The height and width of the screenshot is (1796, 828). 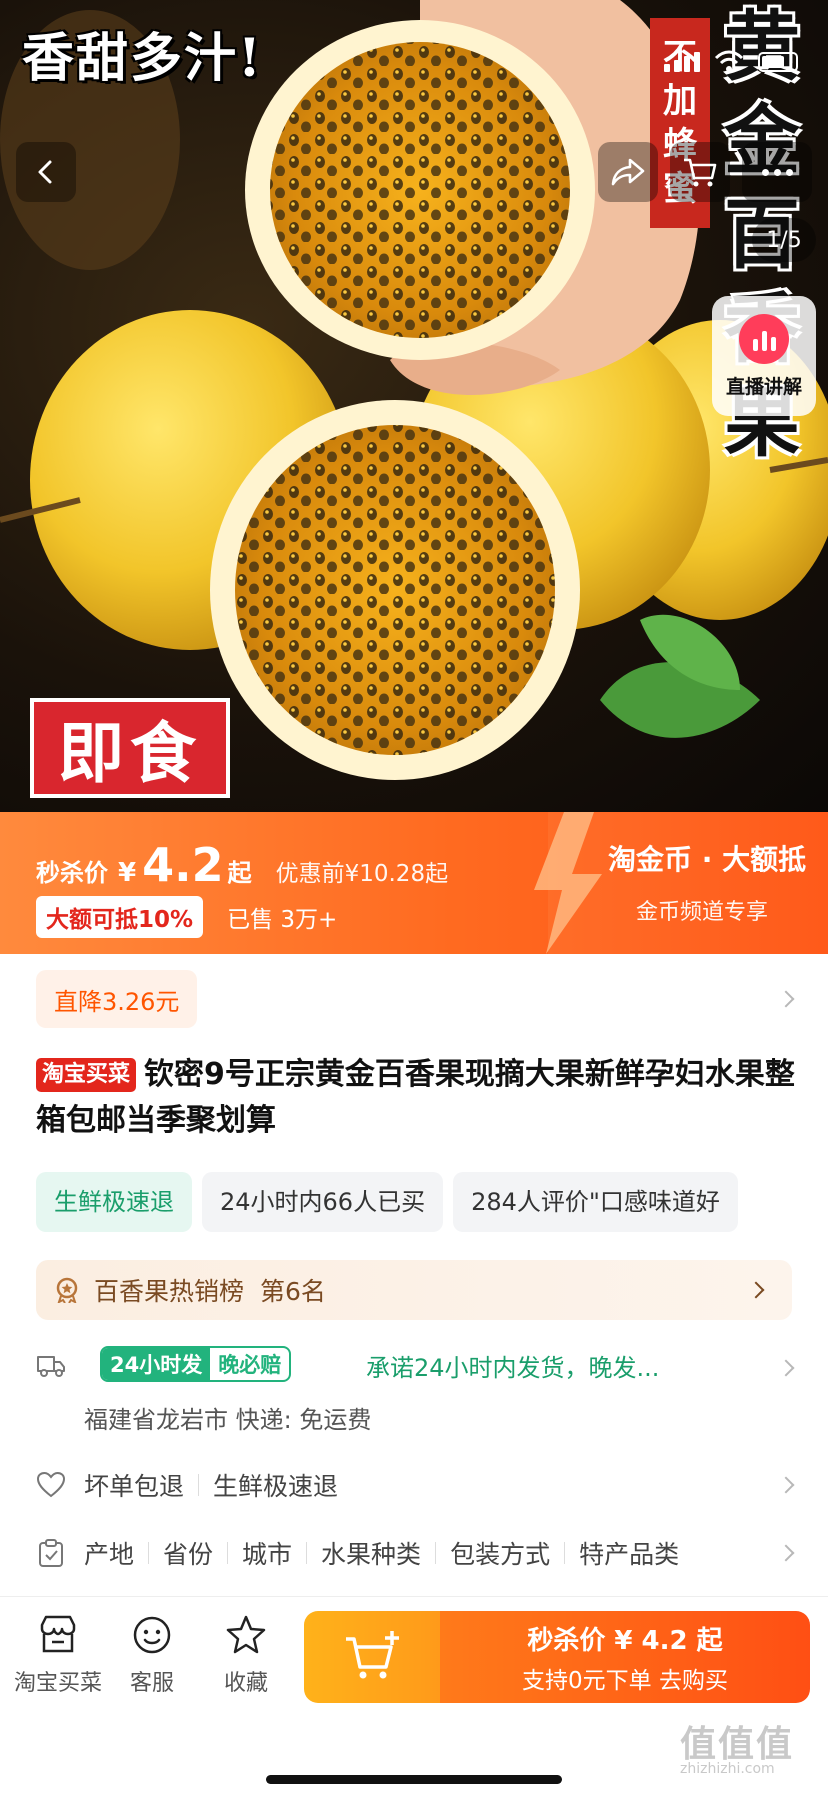 I want to click on price-row: 秒杀价 ¥ 4.2 起 优惠前¥10.28起, so click(x=242, y=865).